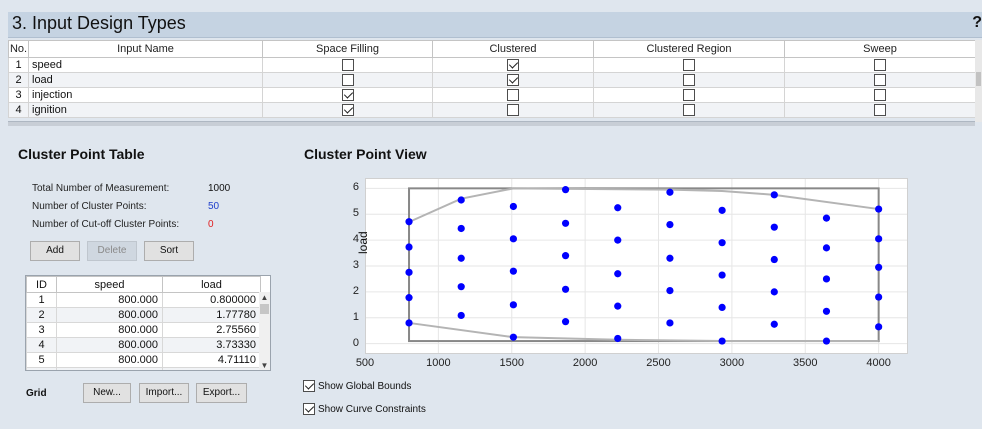 The width and height of the screenshot is (982, 429). I want to click on panel-splitter, so click(491, 123).